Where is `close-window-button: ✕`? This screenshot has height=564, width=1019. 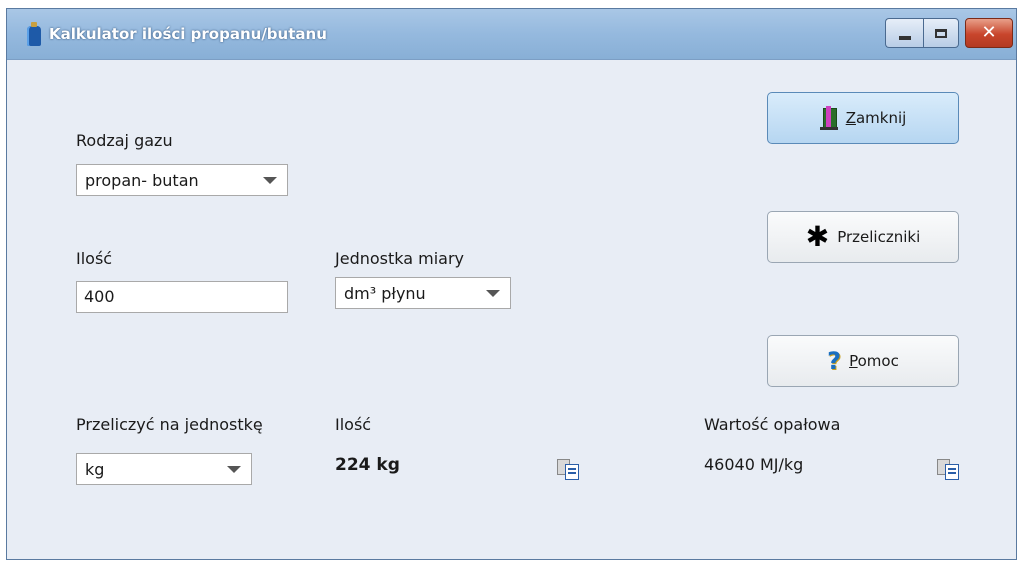
close-window-button: ✕ is located at coordinates (989, 33).